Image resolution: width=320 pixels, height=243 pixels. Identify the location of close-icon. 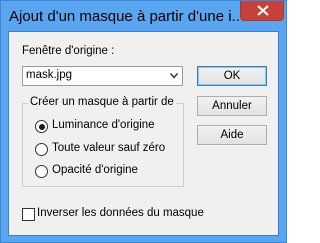
(263, 10).